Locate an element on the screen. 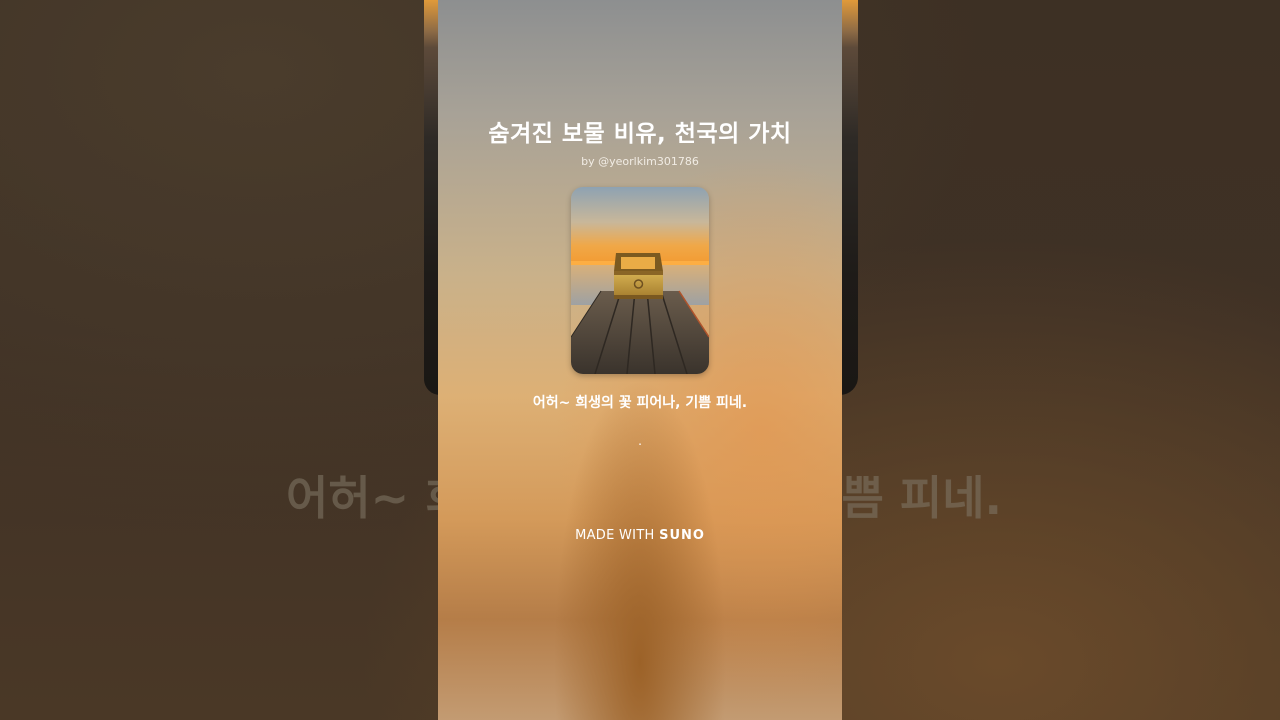 This screenshot has height=720, width=1280. current-lyric-line: 어허~ 희생의 꽃 피어나, 기쁨 피네. is located at coordinates (640, 403).